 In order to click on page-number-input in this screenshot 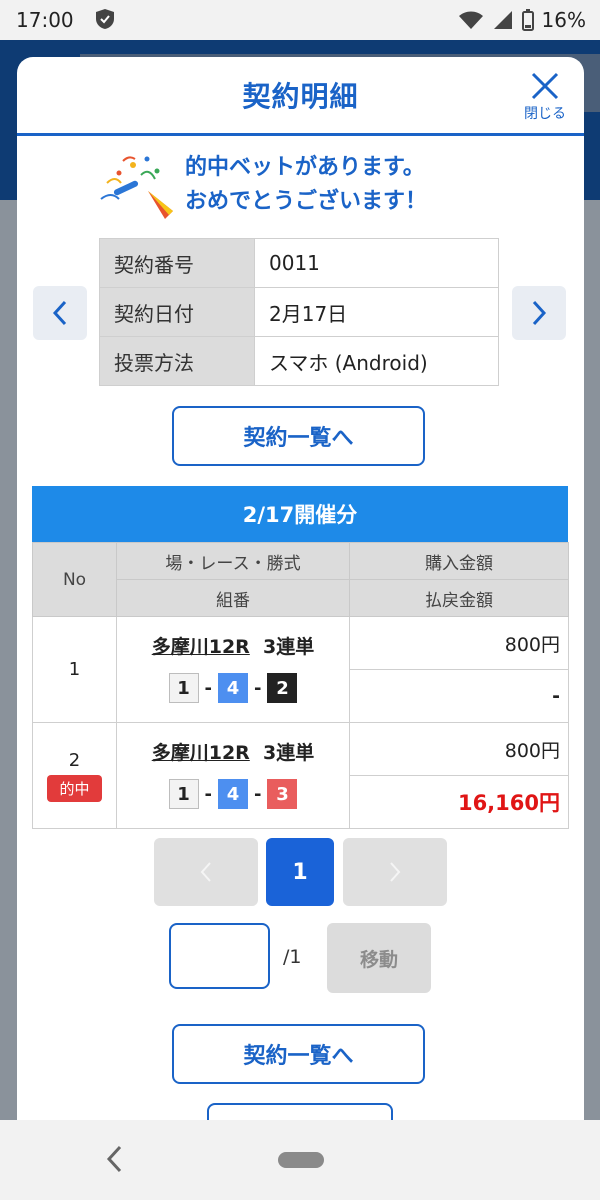, I will do `click(219, 956)`.